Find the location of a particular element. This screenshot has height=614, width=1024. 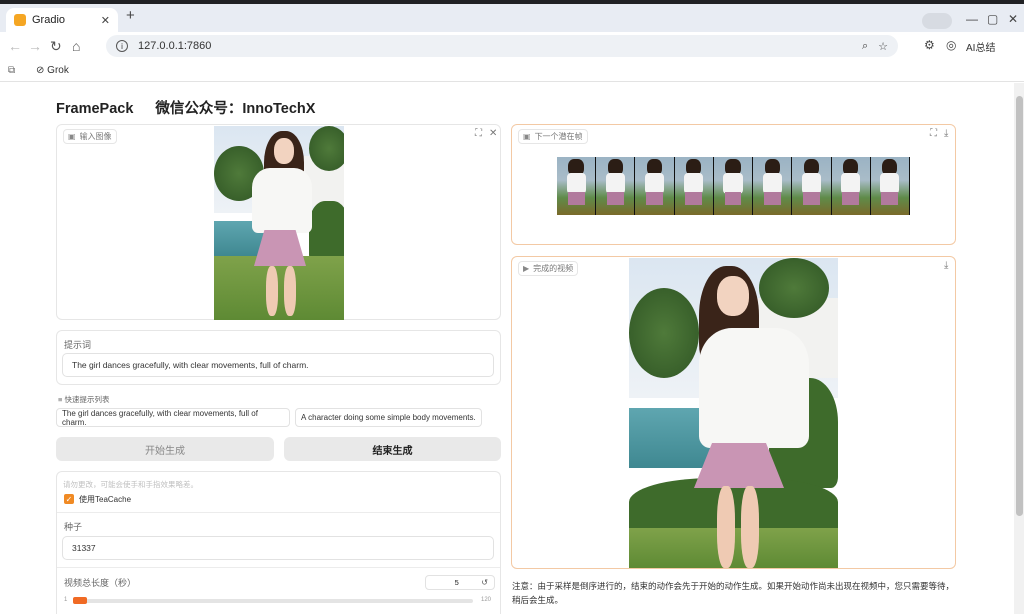

close-window-icon: ✕ is located at coordinates (1013, 19).